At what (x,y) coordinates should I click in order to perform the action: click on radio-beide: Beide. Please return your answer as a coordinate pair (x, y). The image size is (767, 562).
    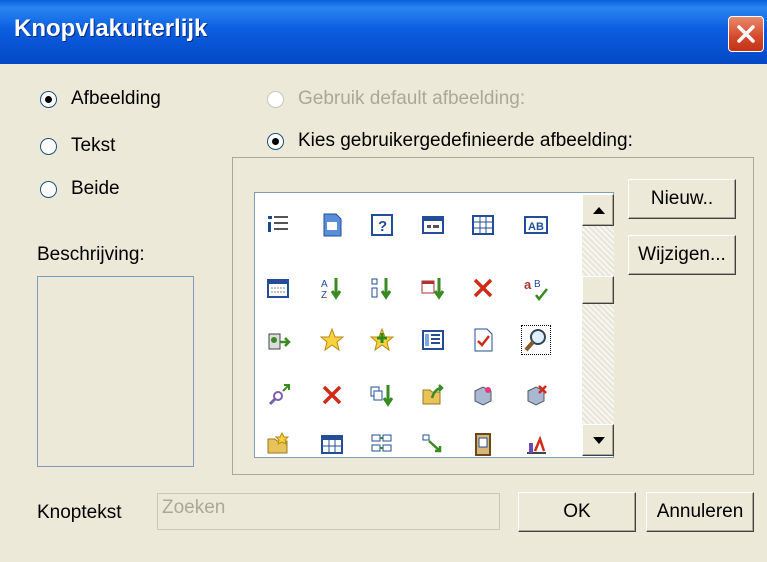
    Looking at the image, I should click on (80, 189).